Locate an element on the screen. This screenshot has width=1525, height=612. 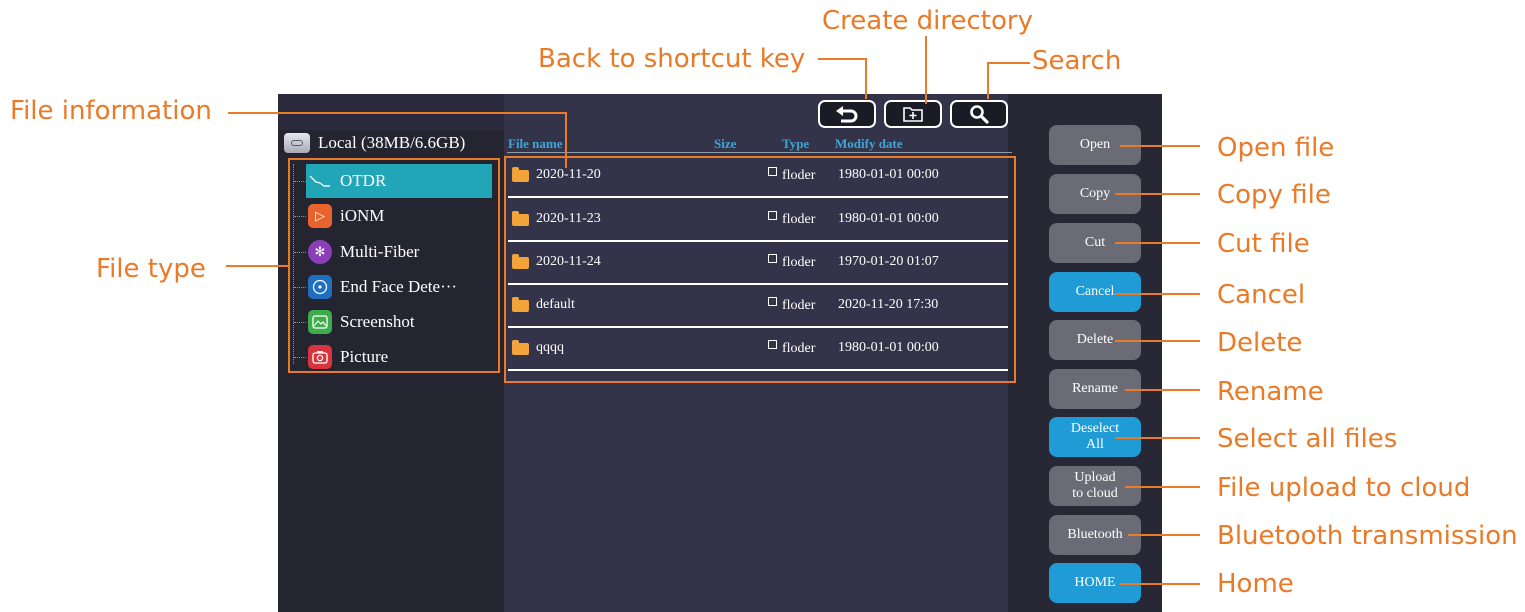
search-button is located at coordinates (979, 114).